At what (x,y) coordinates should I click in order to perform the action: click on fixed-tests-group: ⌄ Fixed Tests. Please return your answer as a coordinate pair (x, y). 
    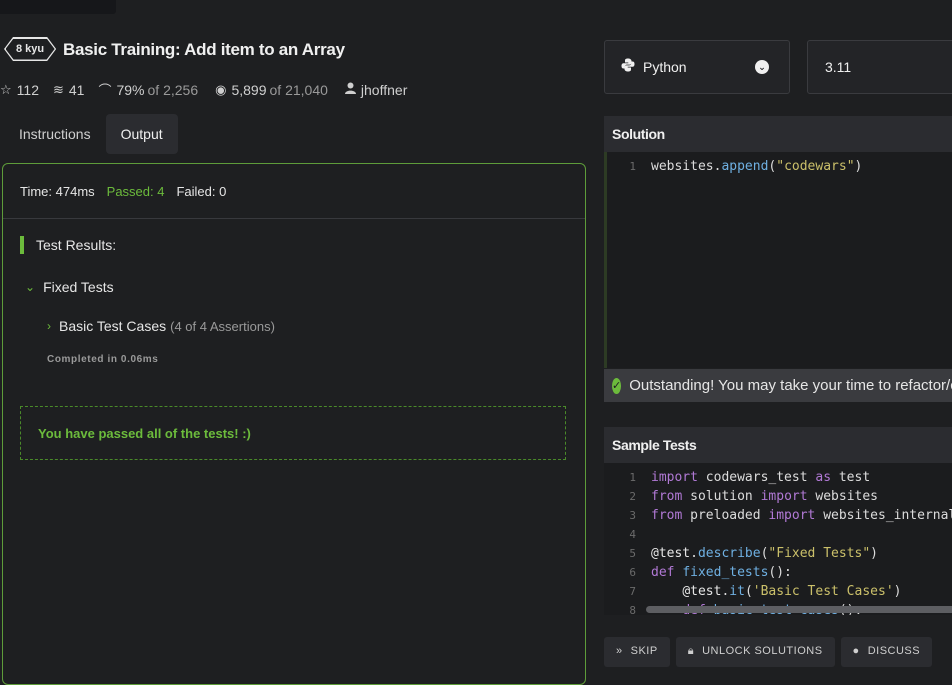
    Looking at the image, I should click on (69, 287).